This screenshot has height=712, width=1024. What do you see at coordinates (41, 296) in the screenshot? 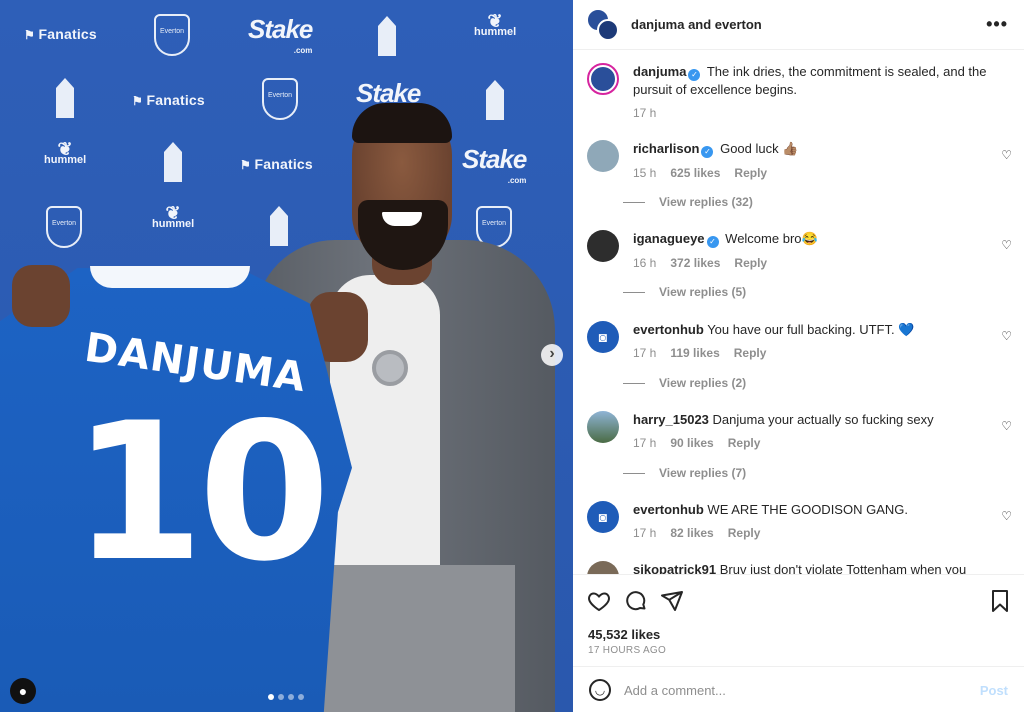
I see `person-hand-left` at bounding box center [41, 296].